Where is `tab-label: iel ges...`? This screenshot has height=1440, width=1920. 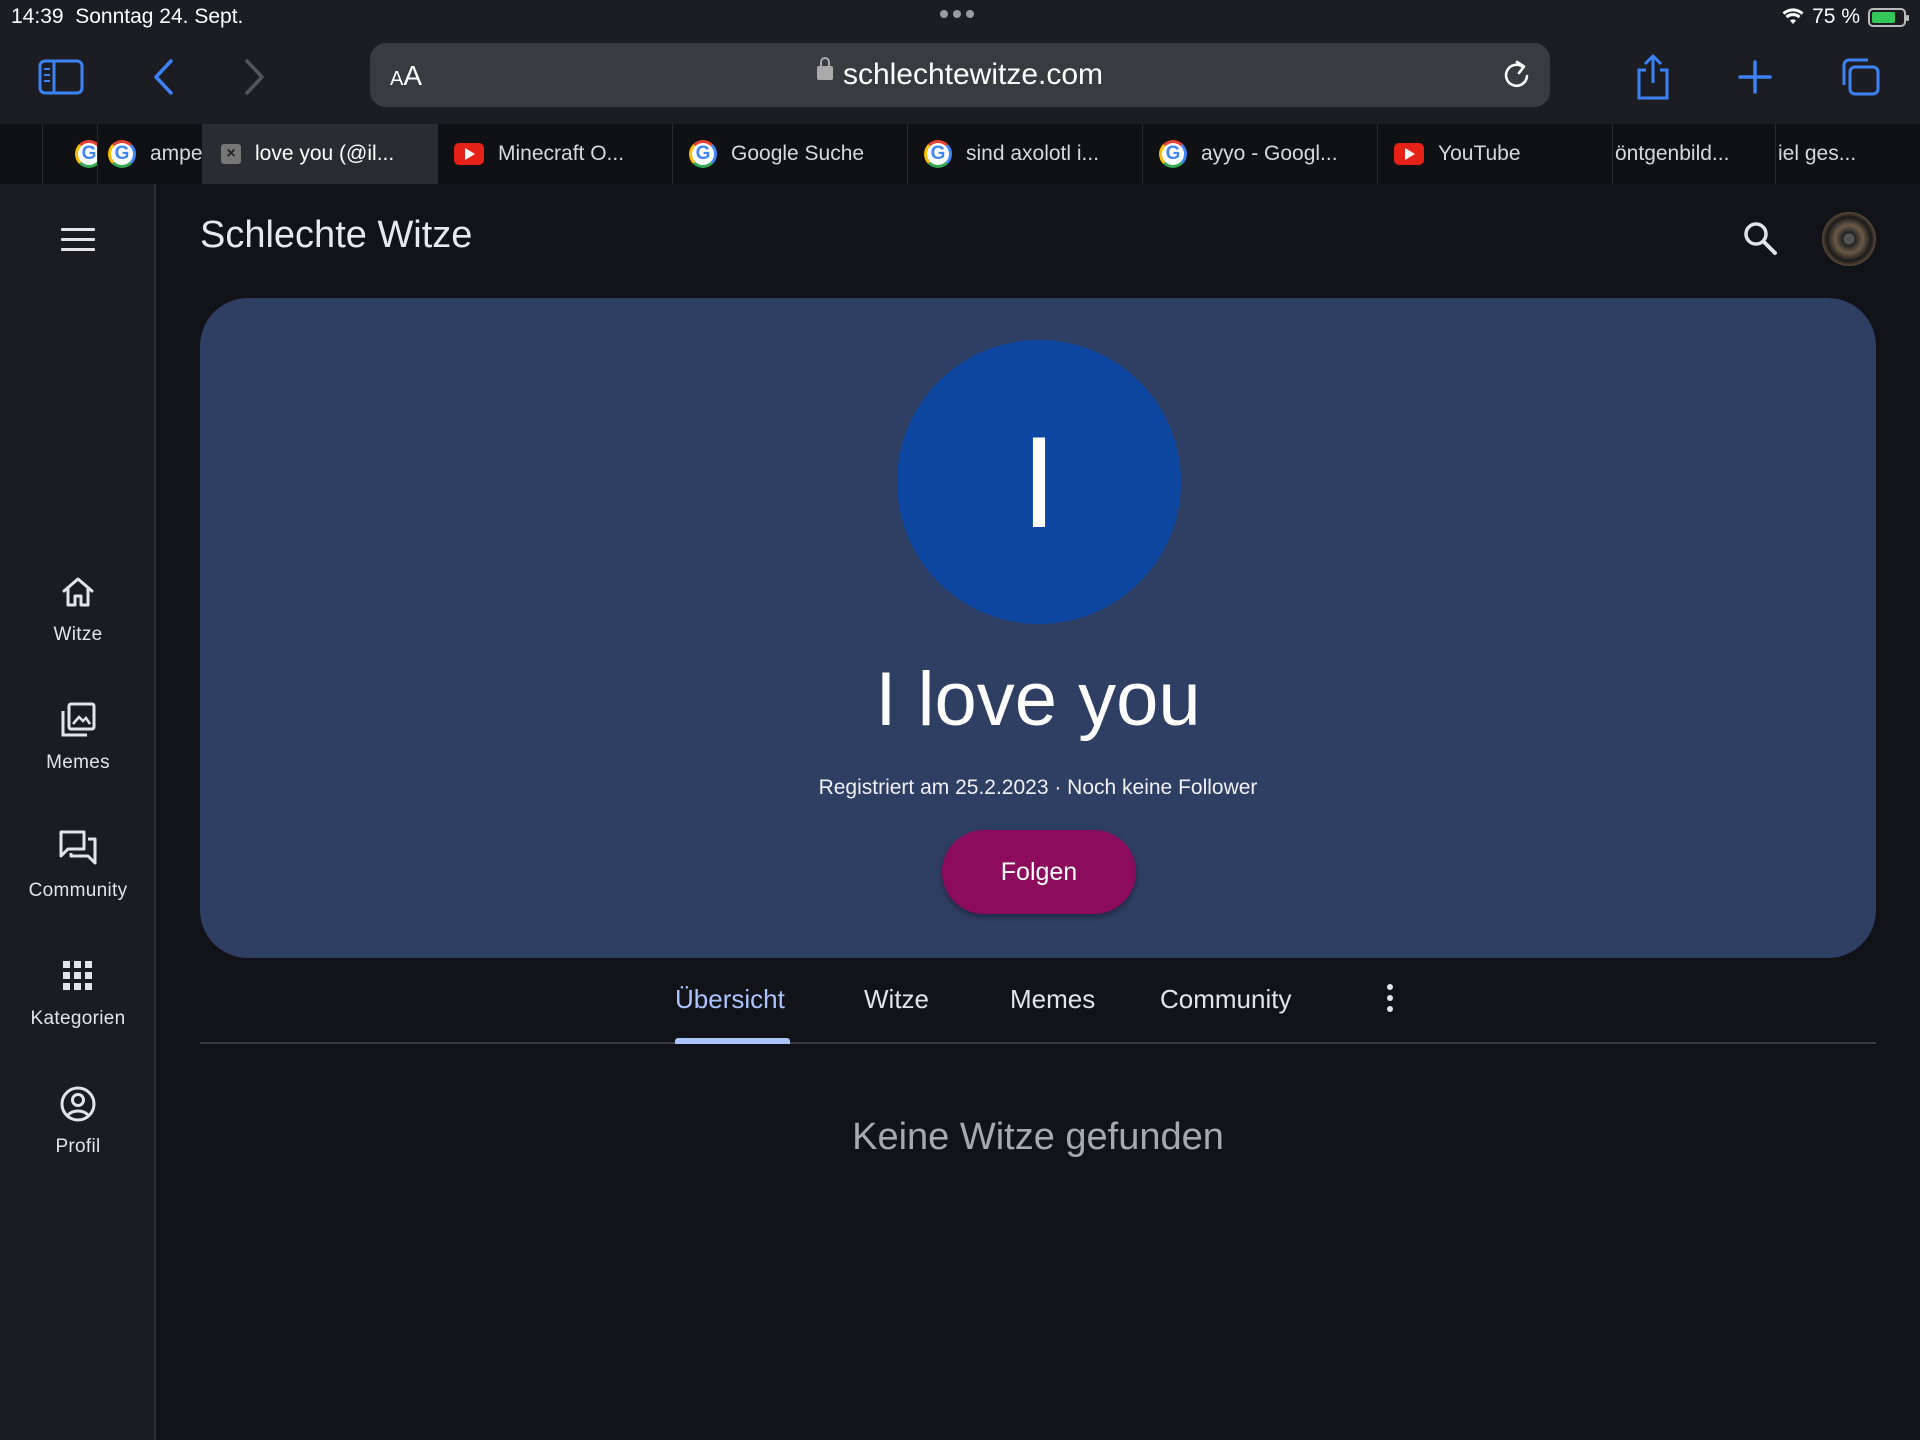
tab-label: iel ges... is located at coordinates (1817, 153).